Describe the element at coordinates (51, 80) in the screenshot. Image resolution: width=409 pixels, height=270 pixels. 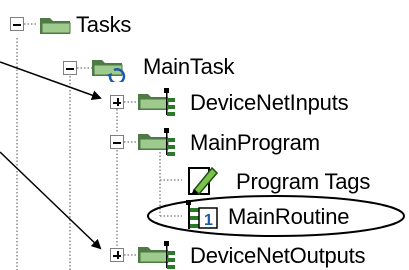
I see `arrow-to-devicenetinputs` at that location.